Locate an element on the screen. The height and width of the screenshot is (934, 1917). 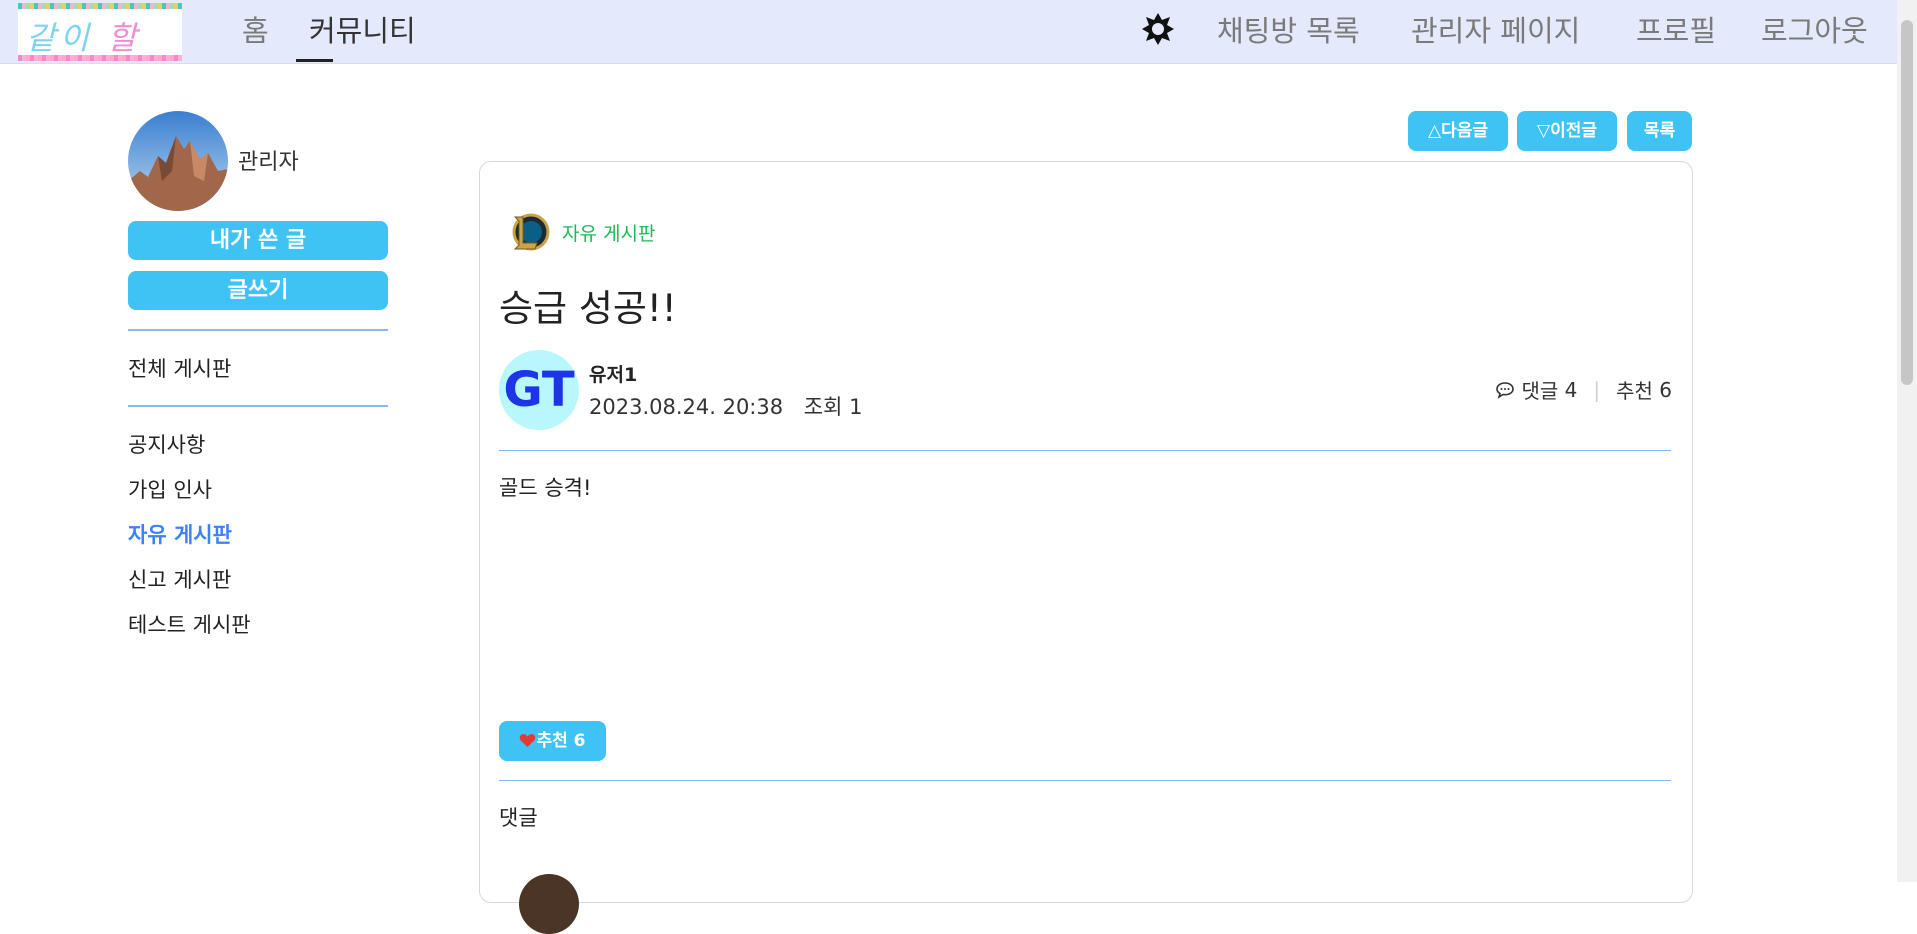
nav-admin-page: 관리자 페이지 is located at coordinates (1495, 29).